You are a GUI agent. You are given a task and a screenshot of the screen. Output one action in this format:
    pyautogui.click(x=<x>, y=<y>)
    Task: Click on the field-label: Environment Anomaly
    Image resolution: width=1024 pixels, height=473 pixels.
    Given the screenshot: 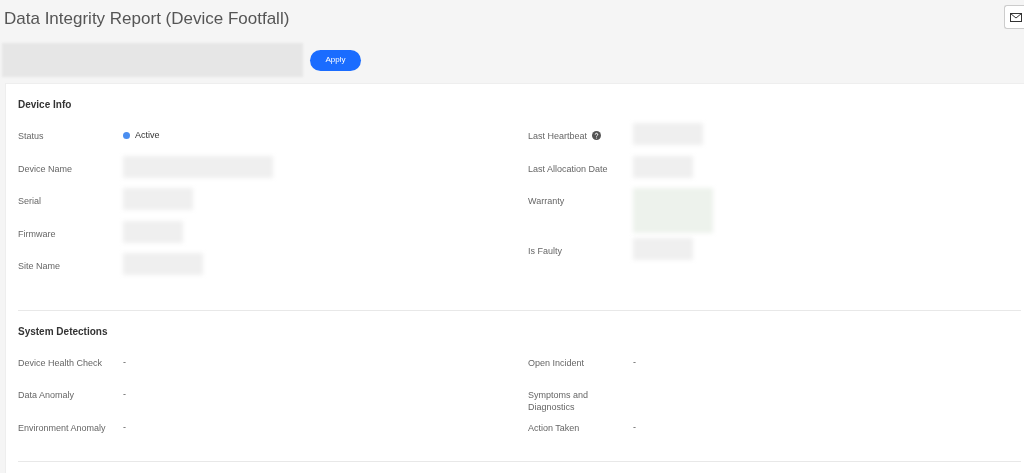 What is the action you would take?
    pyautogui.click(x=62, y=427)
    